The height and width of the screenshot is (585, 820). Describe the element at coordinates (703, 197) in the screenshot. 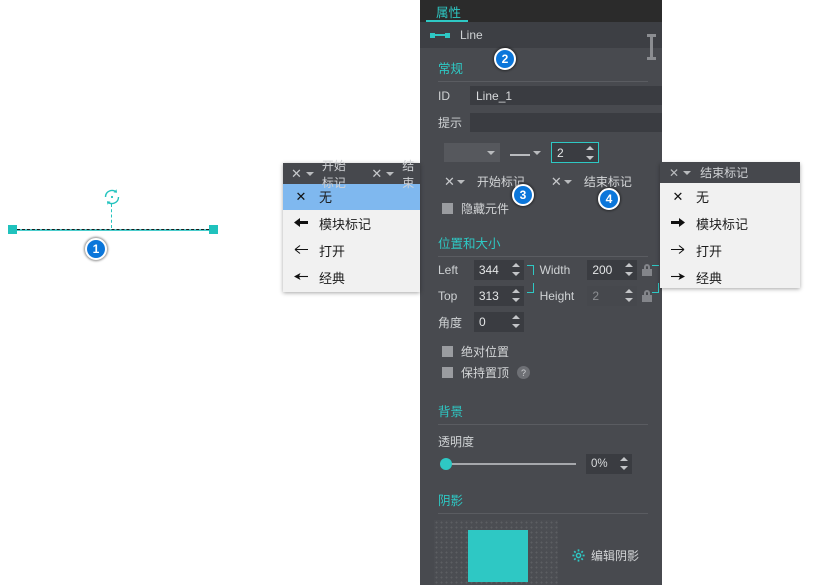

I see `option-label: 无` at that location.